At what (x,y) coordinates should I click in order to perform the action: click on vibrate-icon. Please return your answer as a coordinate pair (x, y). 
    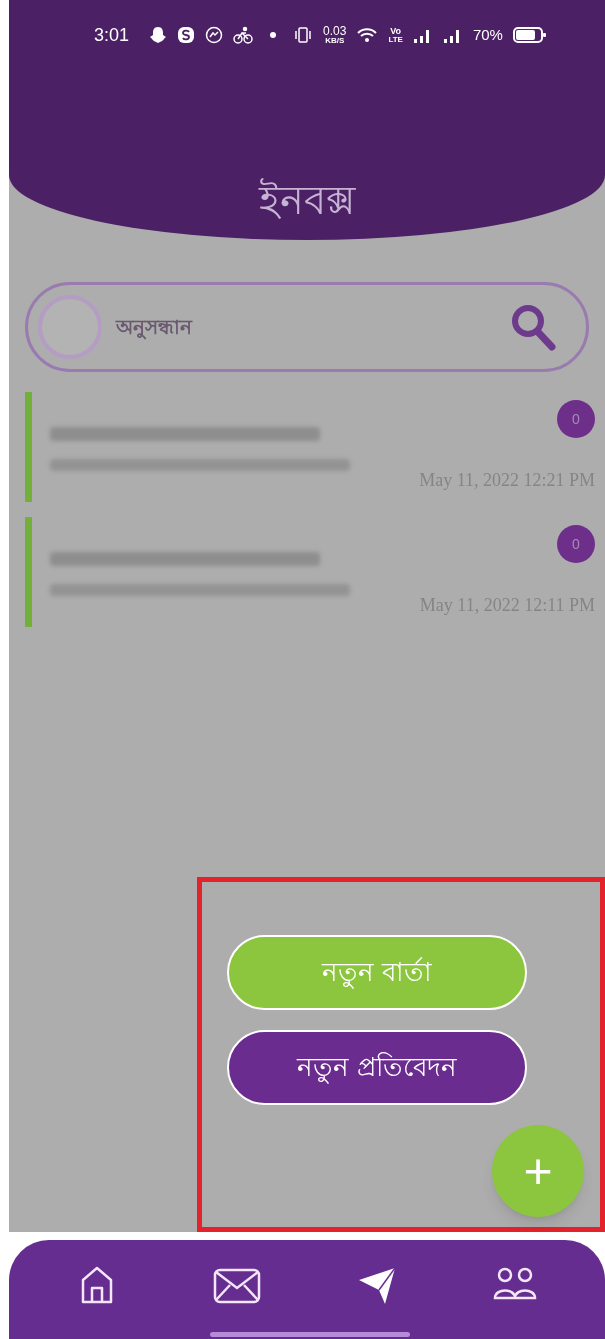
    Looking at the image, I should click on (303, 35).